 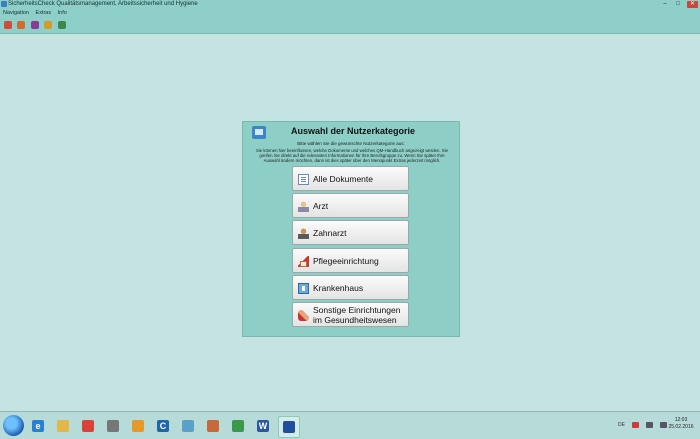 I want to click on clock-icon, so click(x=21, y=25).